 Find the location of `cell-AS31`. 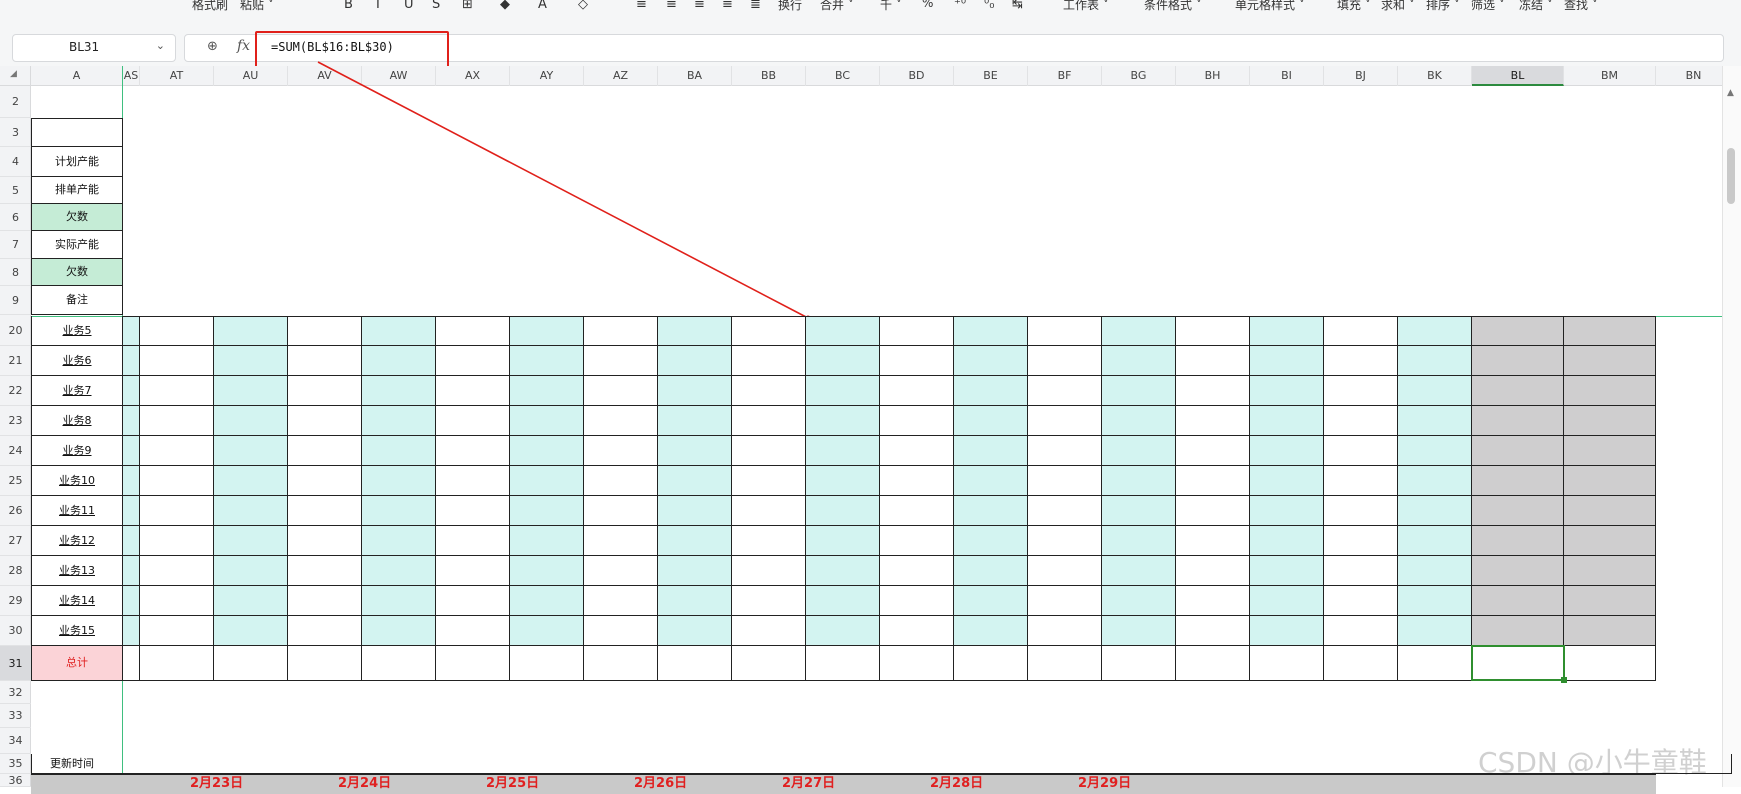

cell-AS31 is located at coordinates (131, 663).